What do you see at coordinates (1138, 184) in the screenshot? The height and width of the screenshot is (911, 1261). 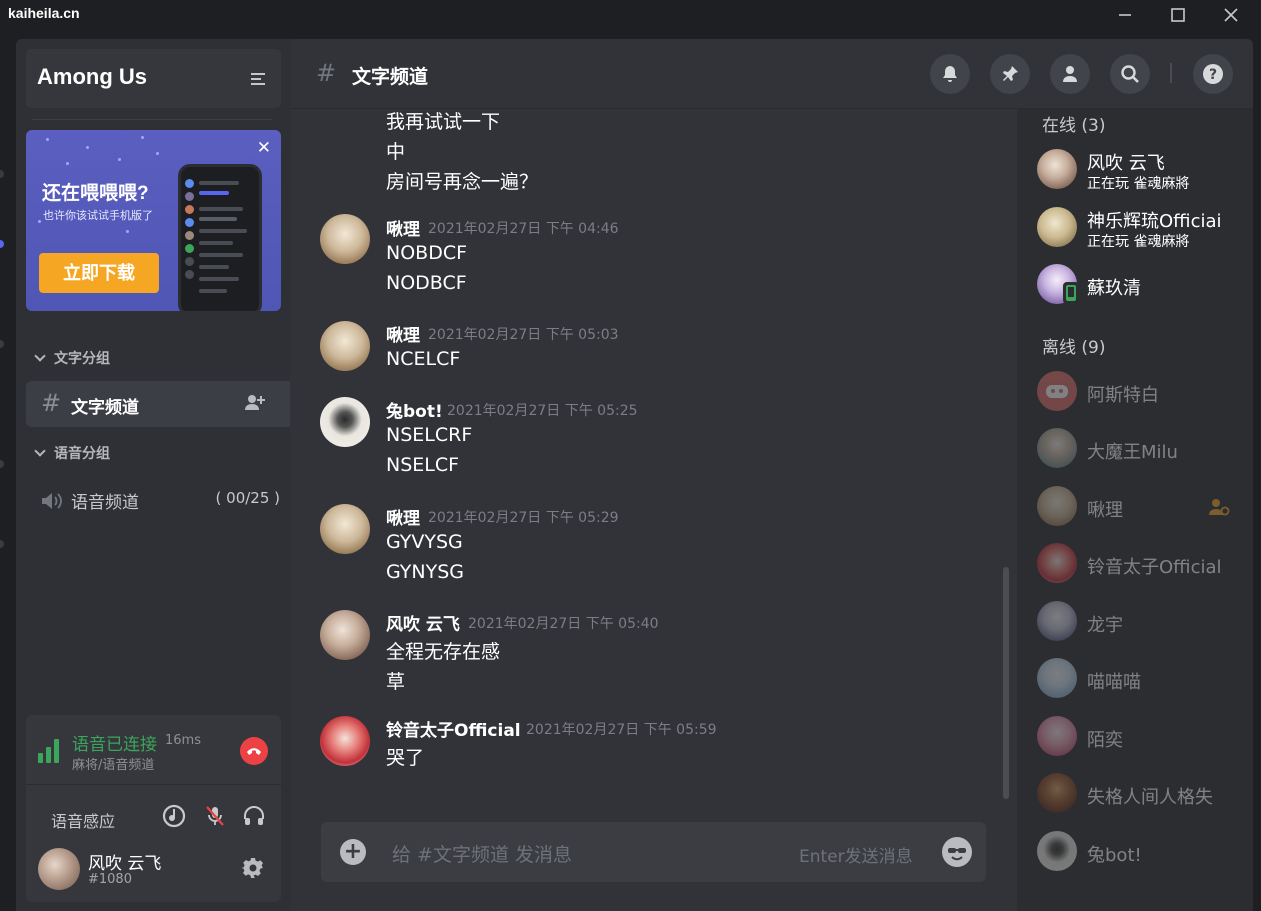 I see `member-activity: 正在玩 雀魂麻將` at bounding box center [1138, 184].